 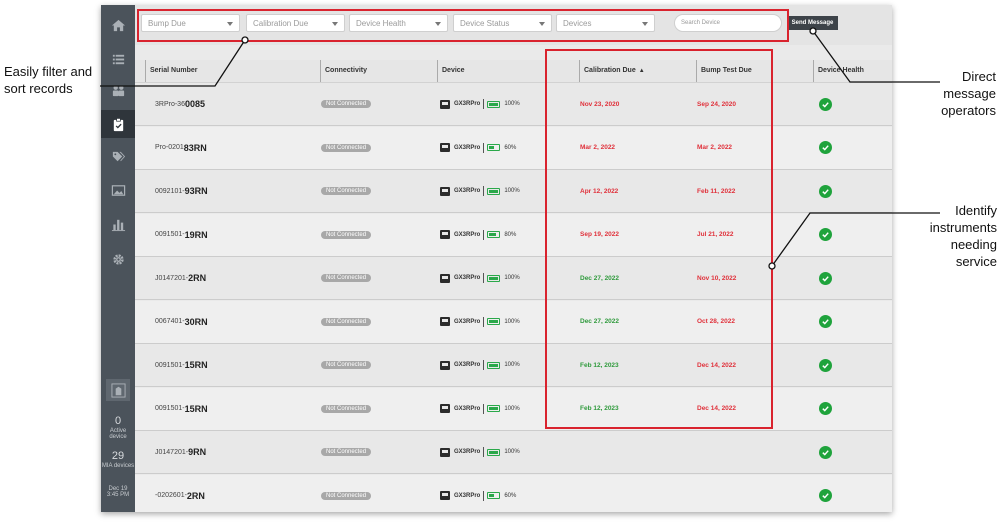 I want to click on device-cell: GX3RPro 80%, so click(x=478, y=235).